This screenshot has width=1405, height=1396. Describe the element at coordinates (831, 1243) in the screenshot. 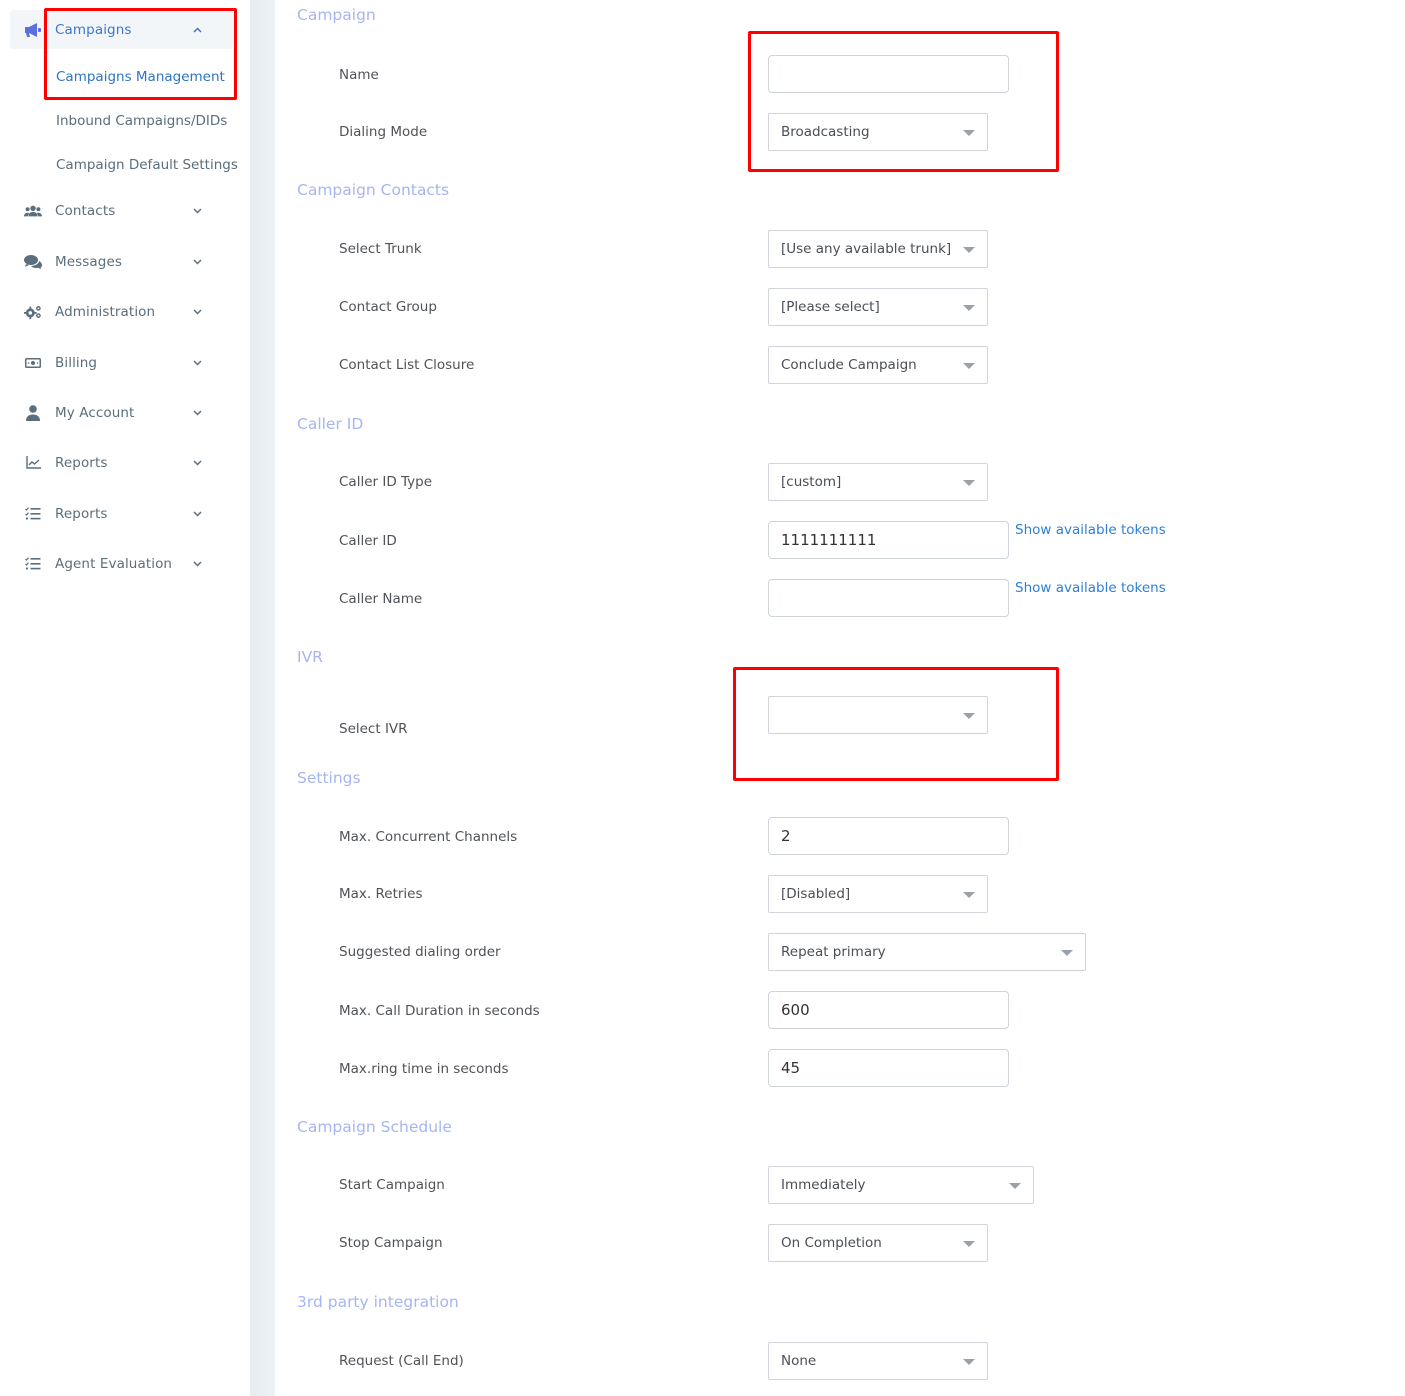

I see `stop-campaign-value: On Completion` at that location.